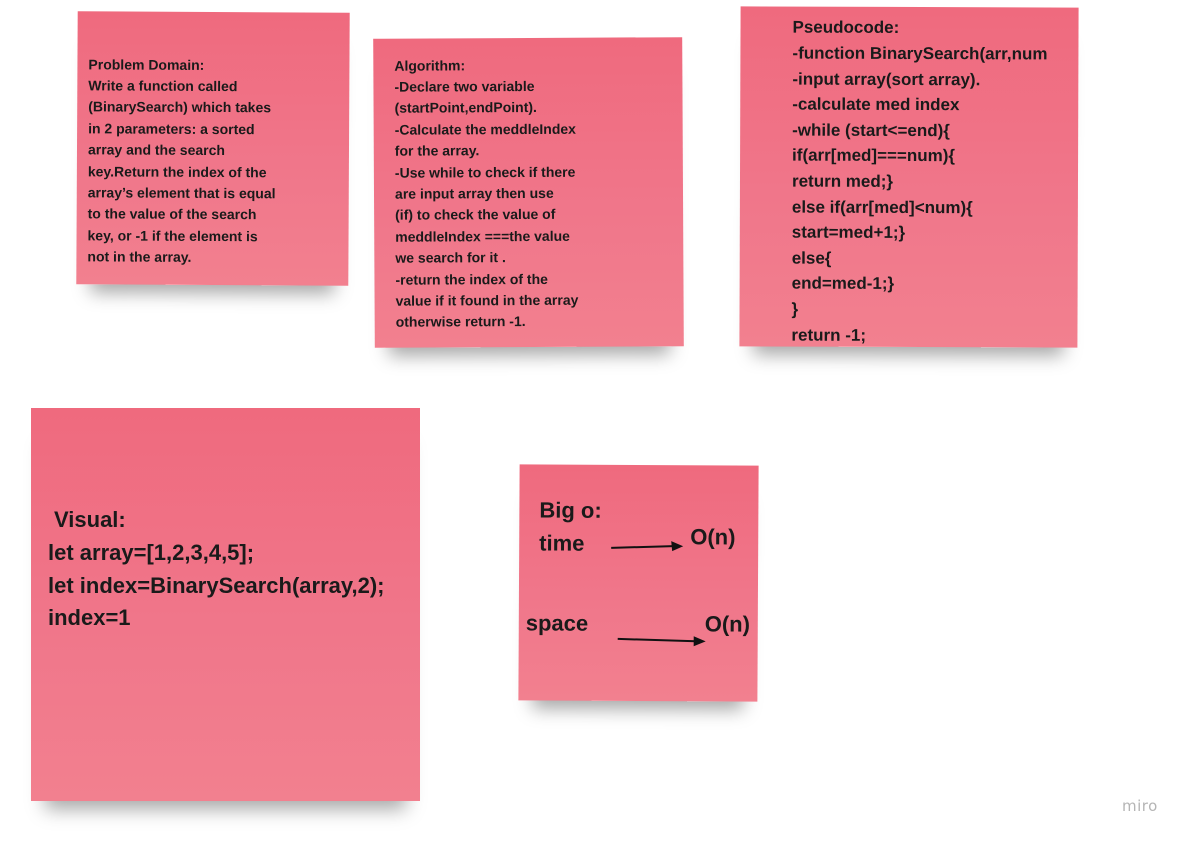 The image size is (1188, 841). Describe the element at coordinates (920, 53) in the screenshot. I see `pseudocode-line: -function BinarySearch(arr,num` at that location.